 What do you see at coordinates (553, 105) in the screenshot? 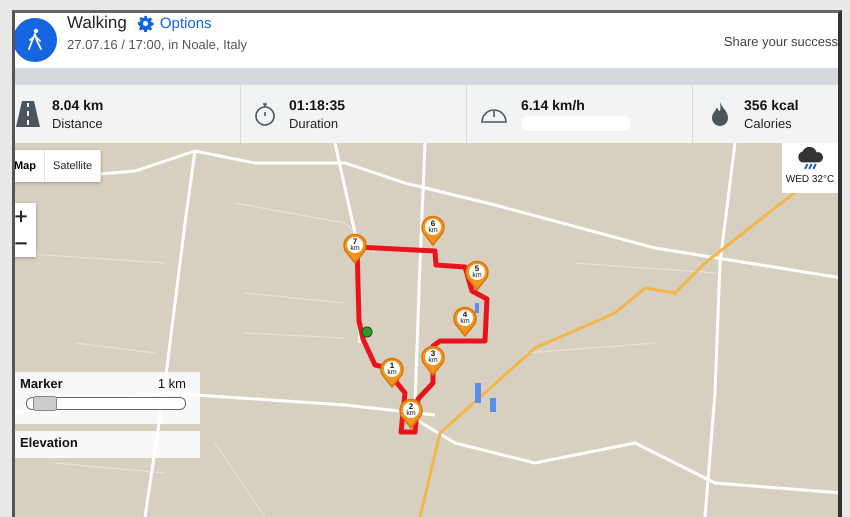
I see `stat-value: 6.14 km/h` at bounding box center [553, 105].